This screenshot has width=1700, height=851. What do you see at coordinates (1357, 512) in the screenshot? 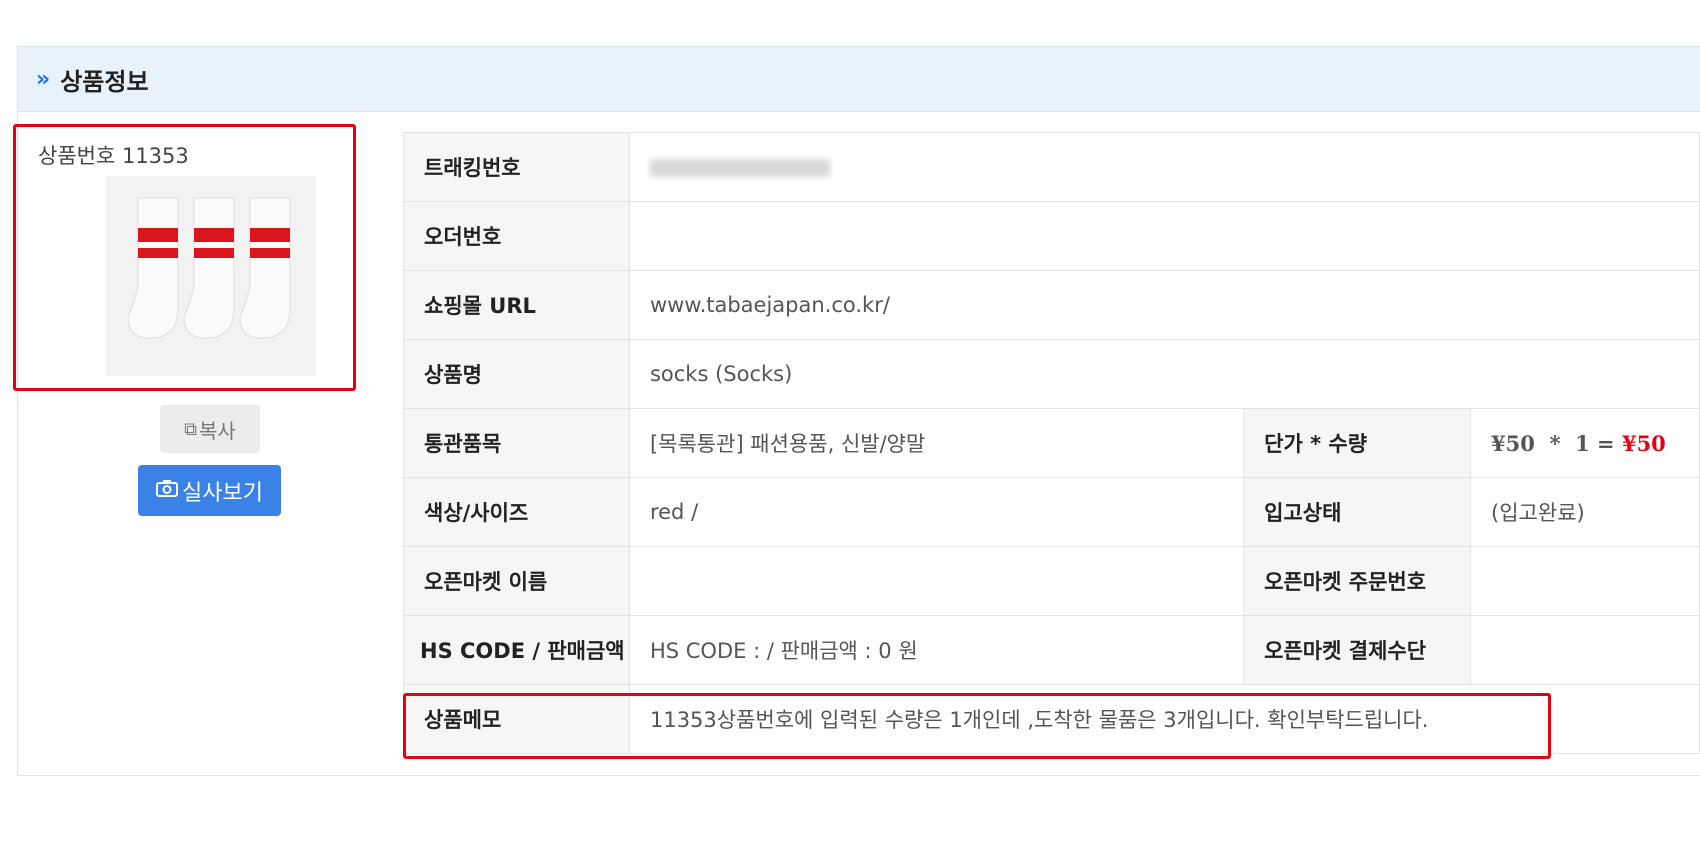
I see `status-label: 입고상태` at bounding box center [1357, 512].